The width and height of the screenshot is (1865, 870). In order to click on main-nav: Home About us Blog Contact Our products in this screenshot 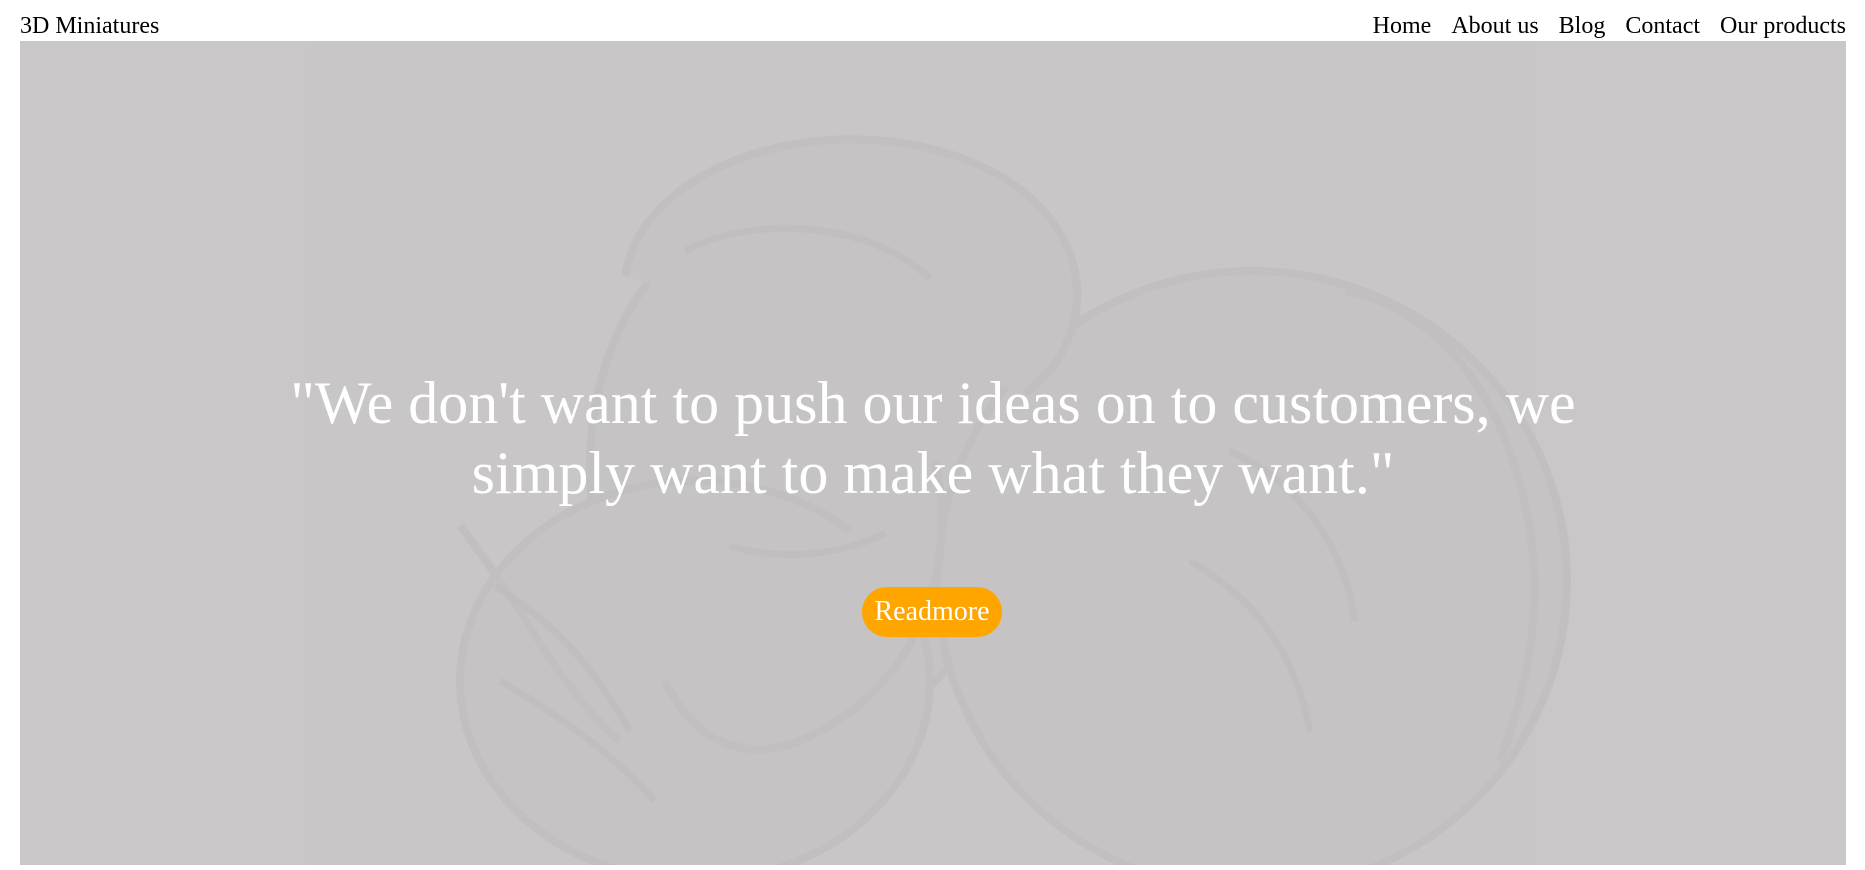, I will do `click(1609, 26)`.